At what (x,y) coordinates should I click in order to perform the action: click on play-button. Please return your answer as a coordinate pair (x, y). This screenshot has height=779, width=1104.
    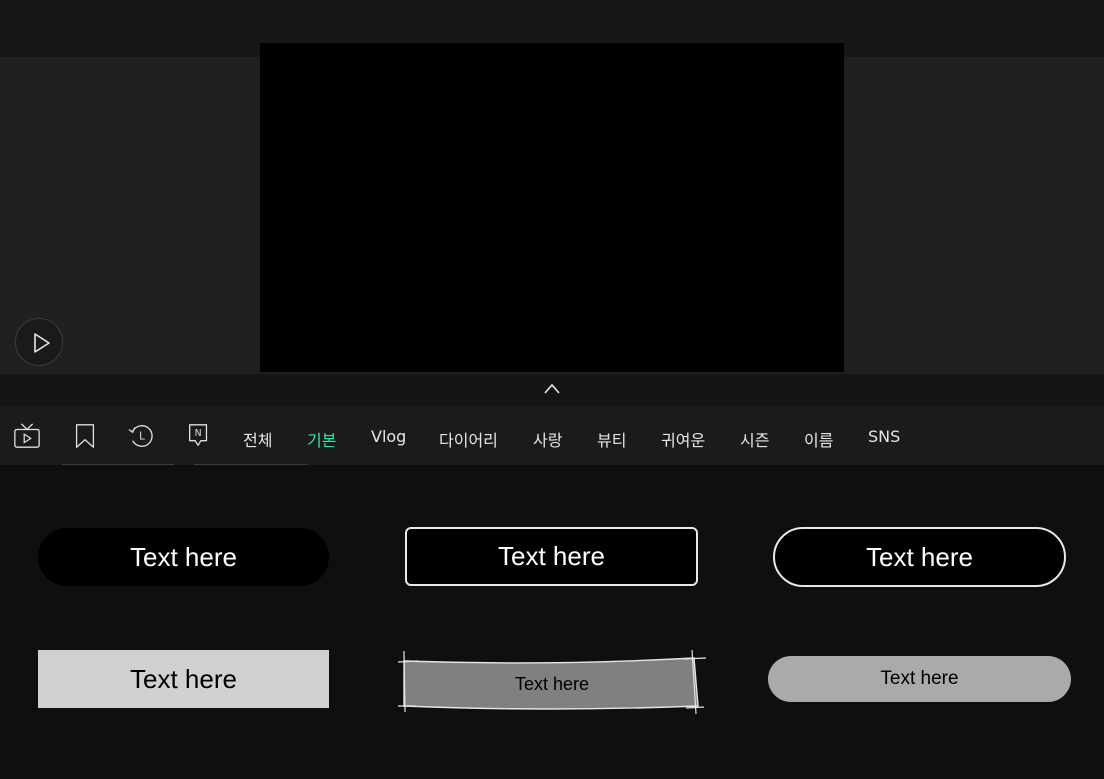
    Looking at the image, I should click on (39, 342).